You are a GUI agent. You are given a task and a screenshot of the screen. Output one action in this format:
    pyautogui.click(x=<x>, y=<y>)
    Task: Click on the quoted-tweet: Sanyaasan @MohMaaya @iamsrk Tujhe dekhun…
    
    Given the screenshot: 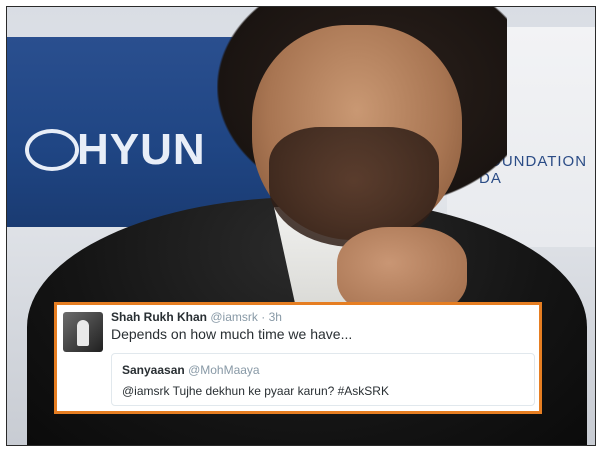 What is the action you would take?
    pyautogui.click(x=323, y=379)
    